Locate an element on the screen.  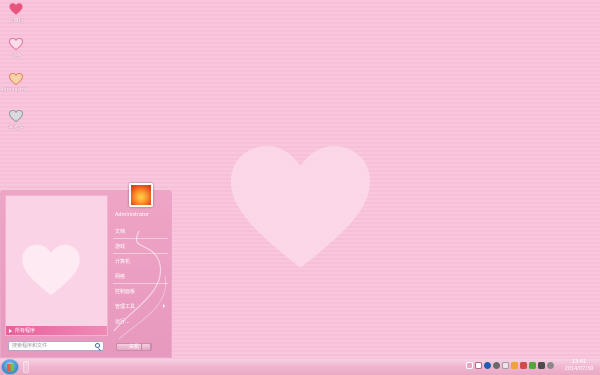
shutdown-label: 关机 is located at coordinates (133, 347).